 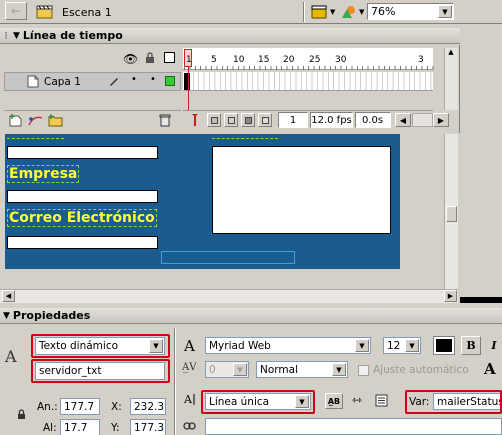 What do you see at coordinates (231, 120) in the screenshot?
I see `onion-outline-button` at bounding box center [231, 120].